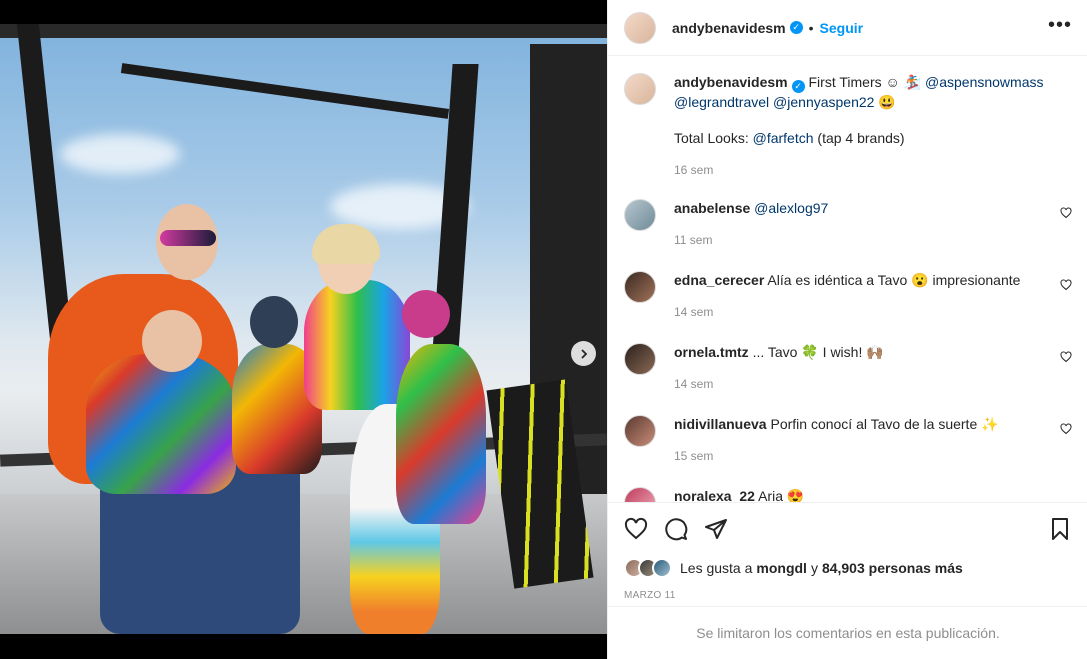  What do you see at coordinates (711, 352) in the screenshot?
I see `comment-username: ornela.tmtz` at bounding box center [711, 352].